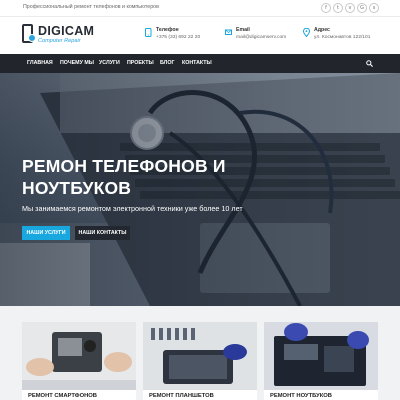 This screenshot has height=400, width=400. I want to click on nav-item-services: УСЛУГИ, so click(109, 63).